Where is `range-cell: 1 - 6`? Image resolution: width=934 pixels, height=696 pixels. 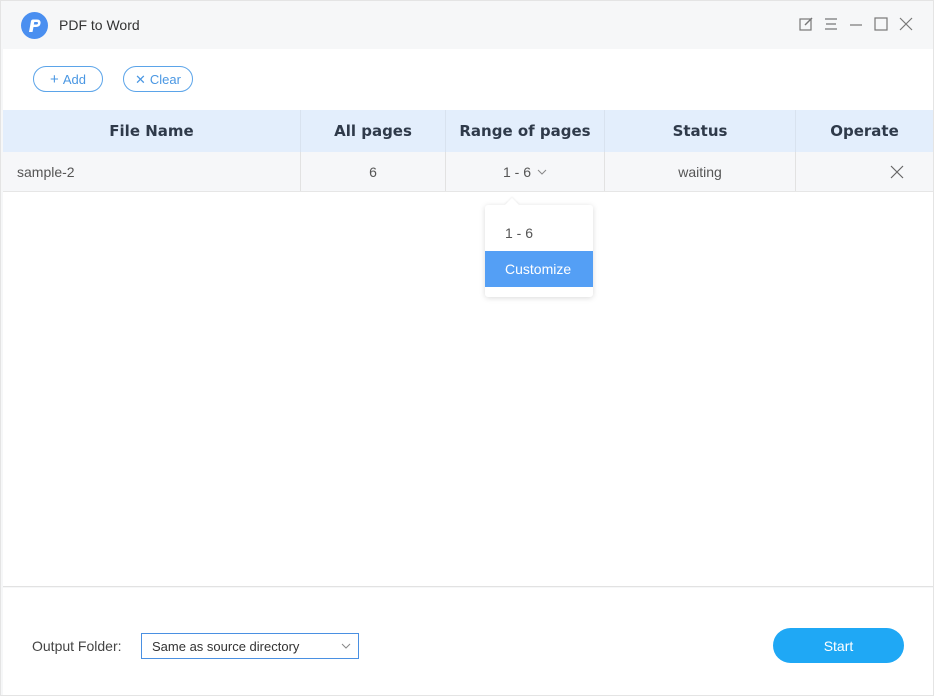 range-cell: 1 - 6 is located at coordinates (525, 171).